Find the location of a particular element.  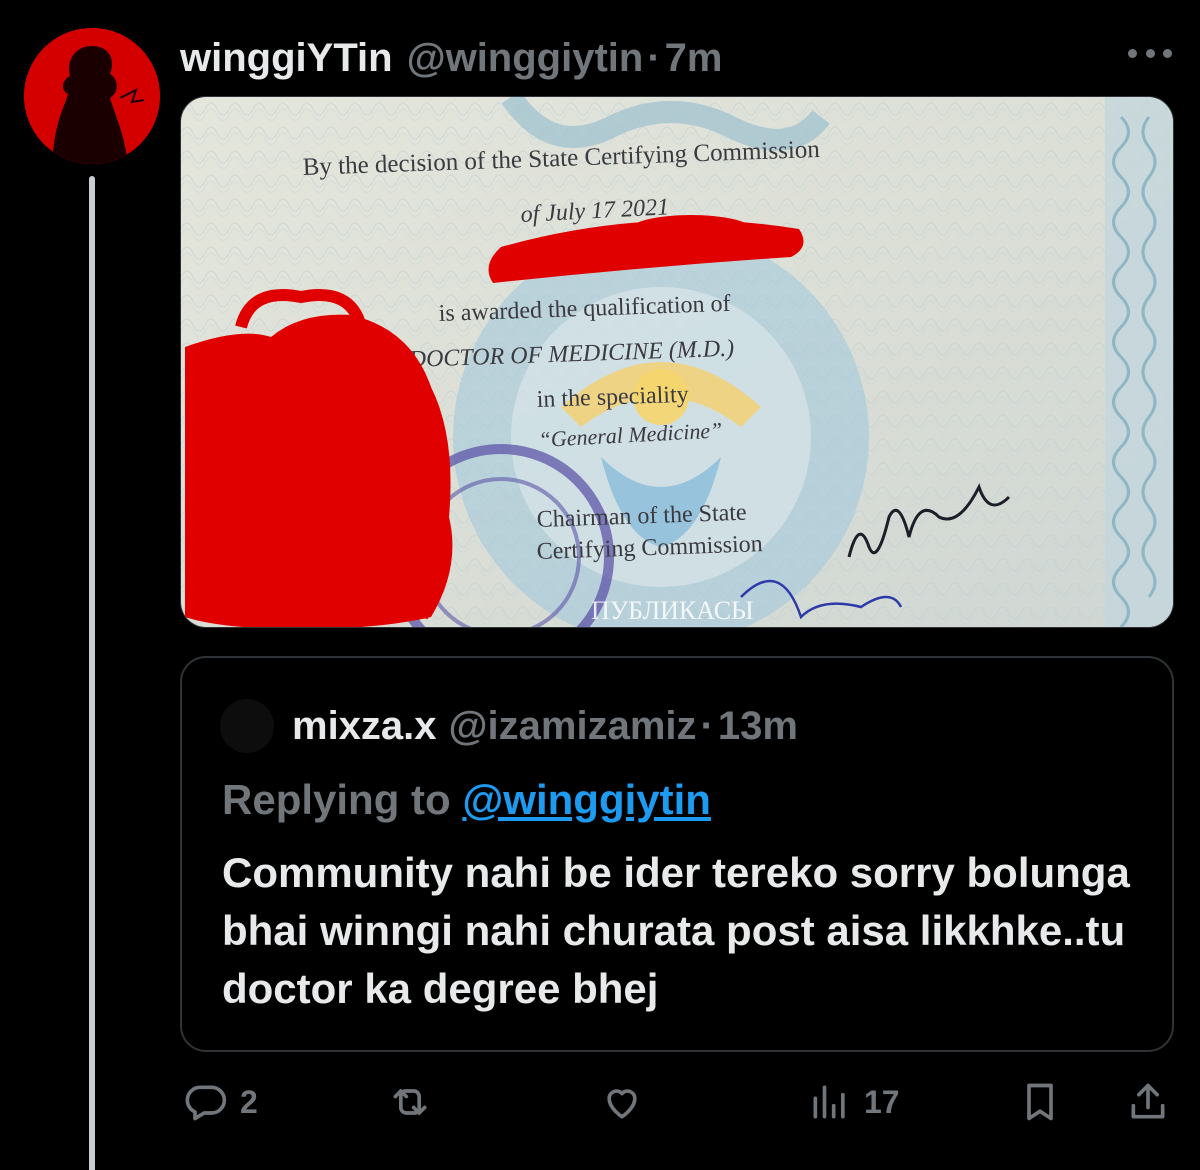

like-button is located at coordinates (628, 1102).